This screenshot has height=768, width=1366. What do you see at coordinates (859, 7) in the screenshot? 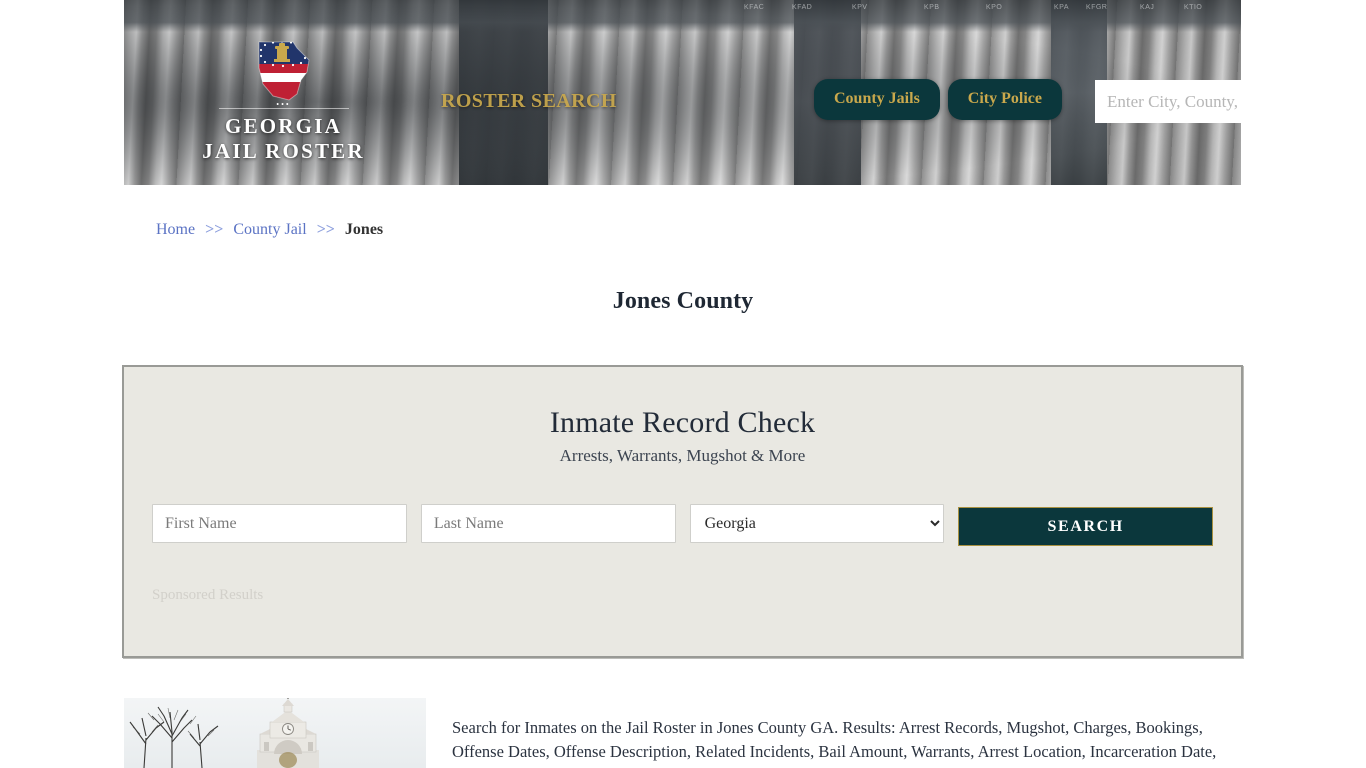
I see `shelf-call-number: KPV` at bounding box center [859, 7].